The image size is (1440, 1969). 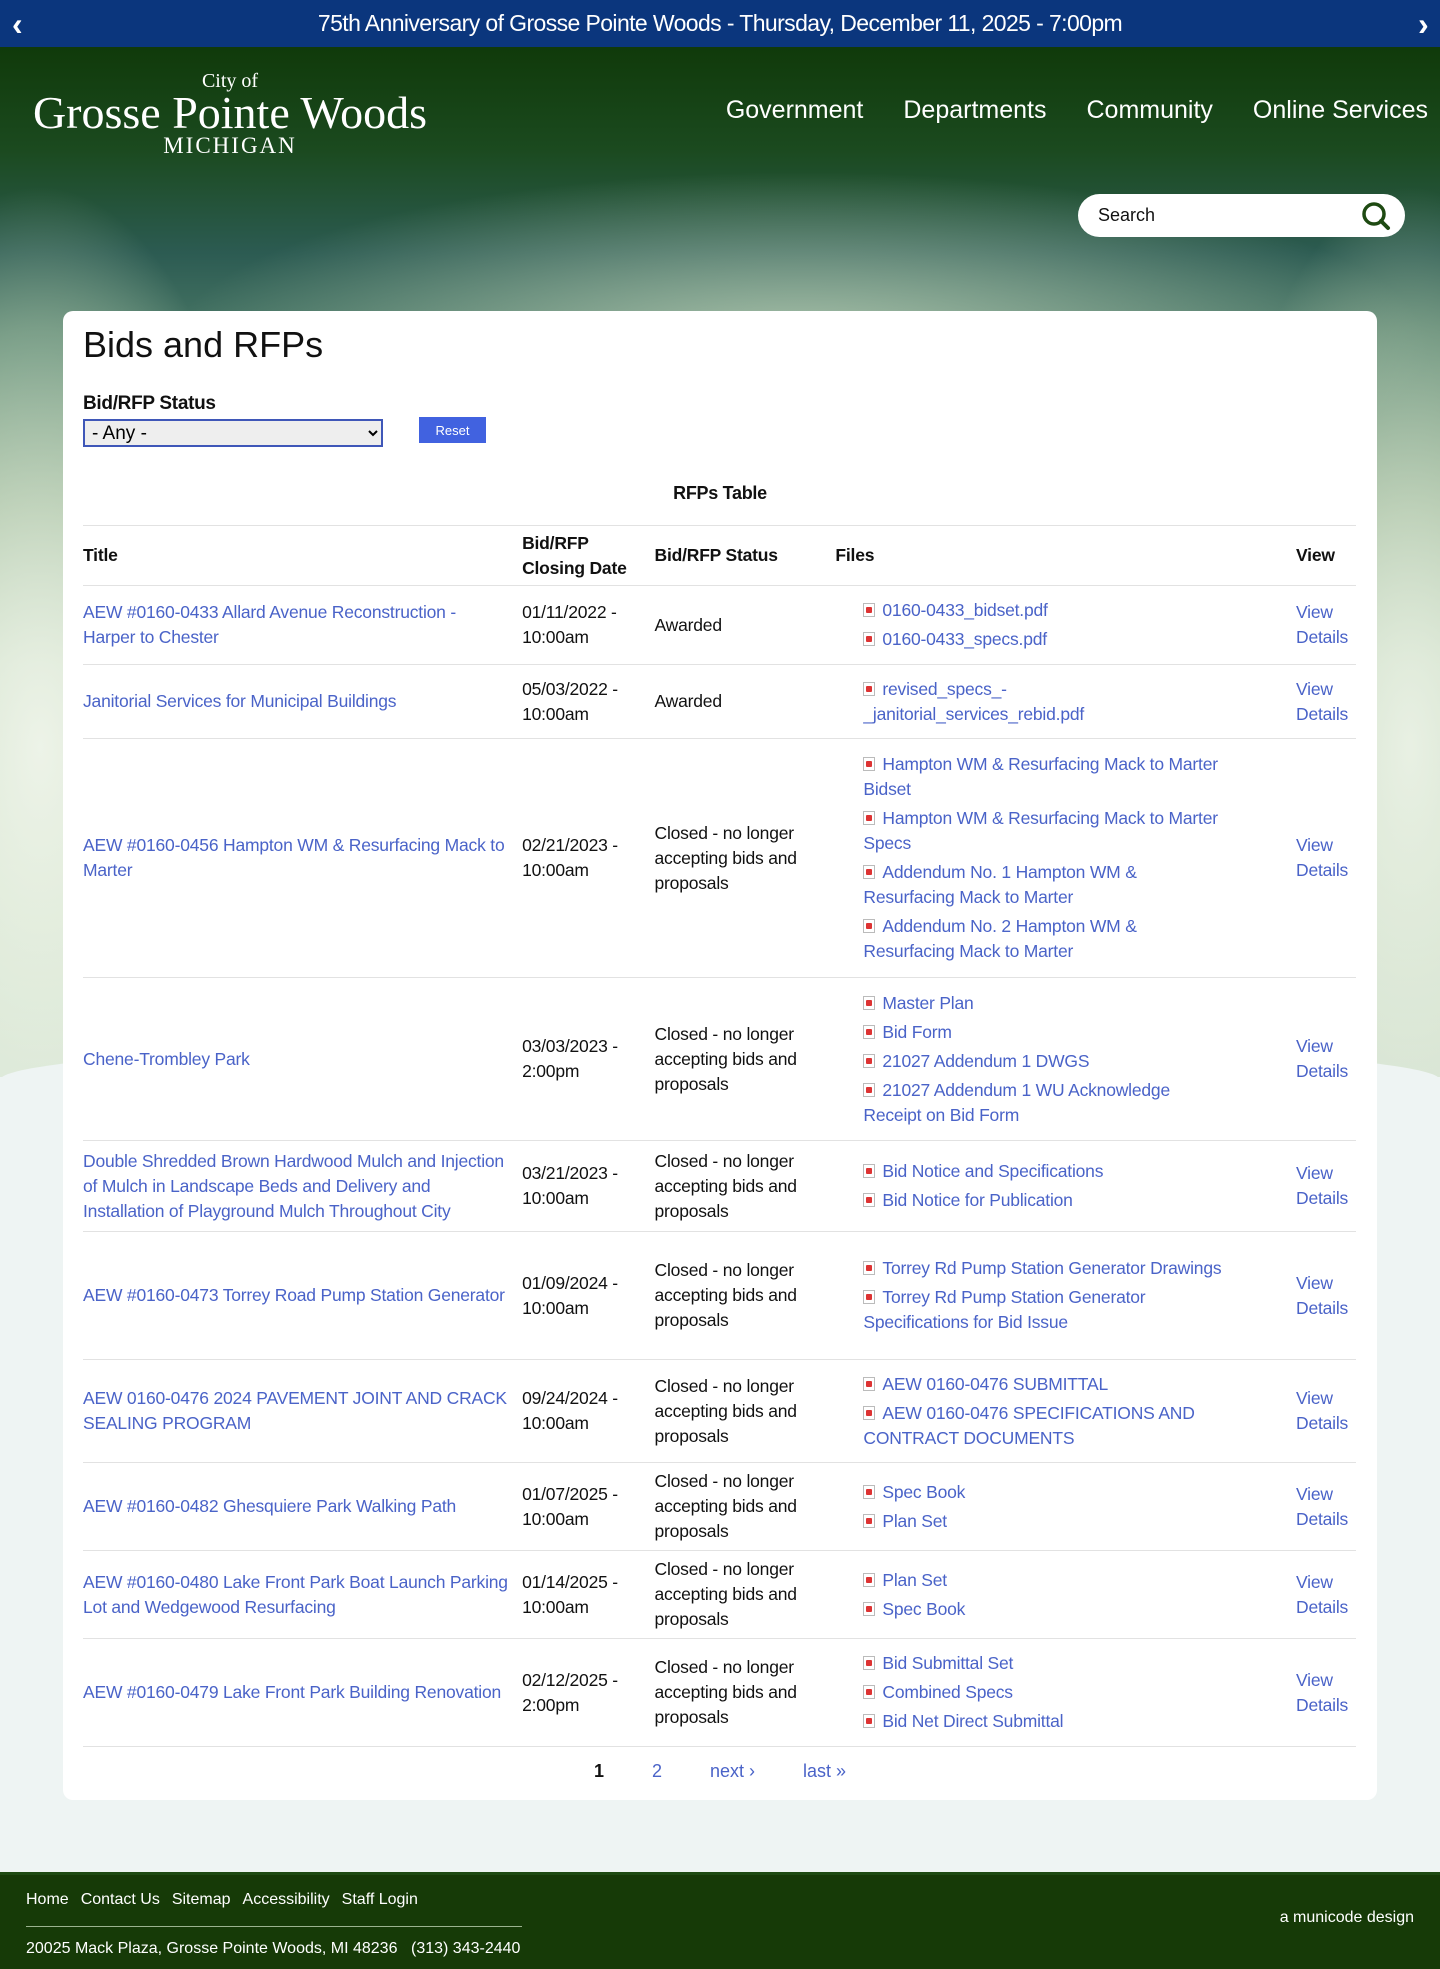 What do you see at coordinates (1326, 555) in the screenshot?
I see `col-view: View` at bounding box center [1326, 555].